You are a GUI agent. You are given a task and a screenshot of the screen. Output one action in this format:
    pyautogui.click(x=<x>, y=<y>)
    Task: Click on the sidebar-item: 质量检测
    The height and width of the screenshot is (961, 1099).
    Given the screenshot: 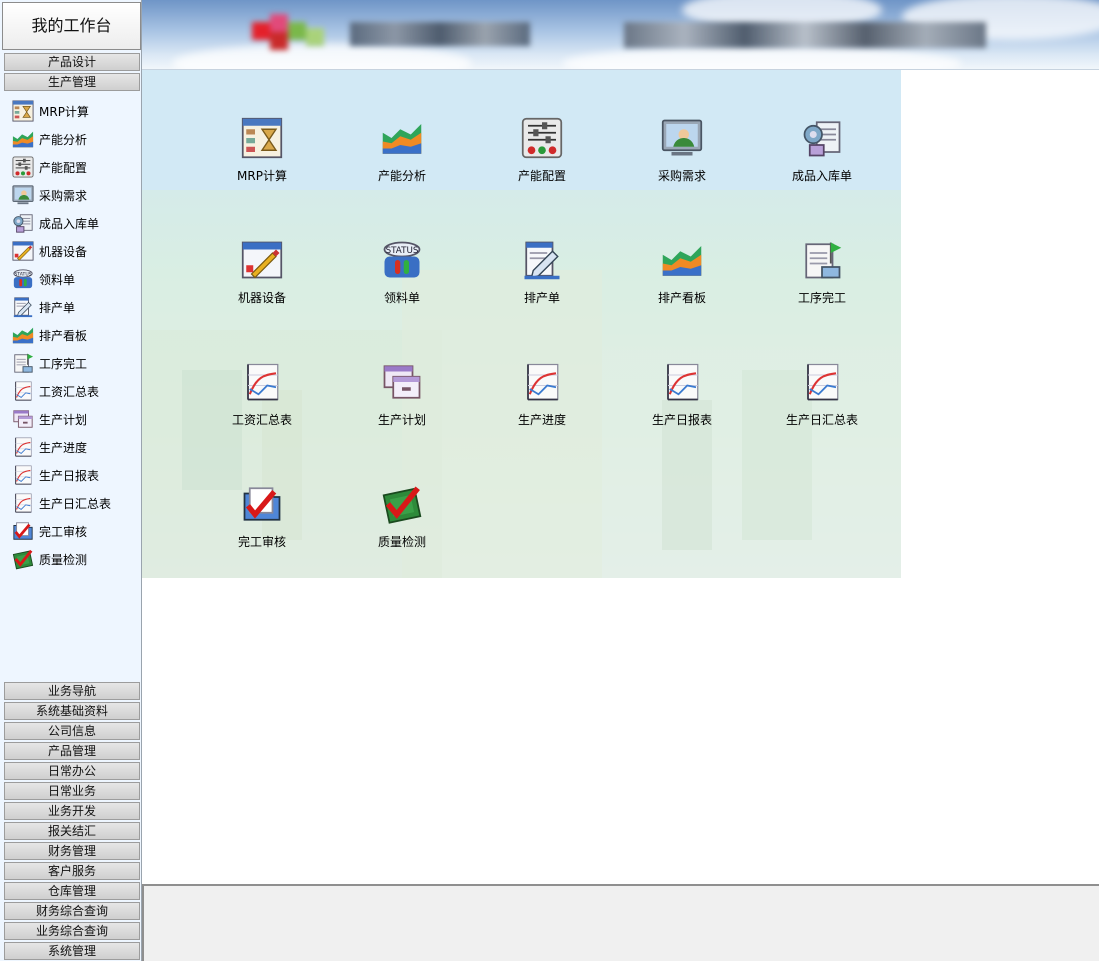 What is the action you would take?
    pyautogui.click(x=49, y=559)
    